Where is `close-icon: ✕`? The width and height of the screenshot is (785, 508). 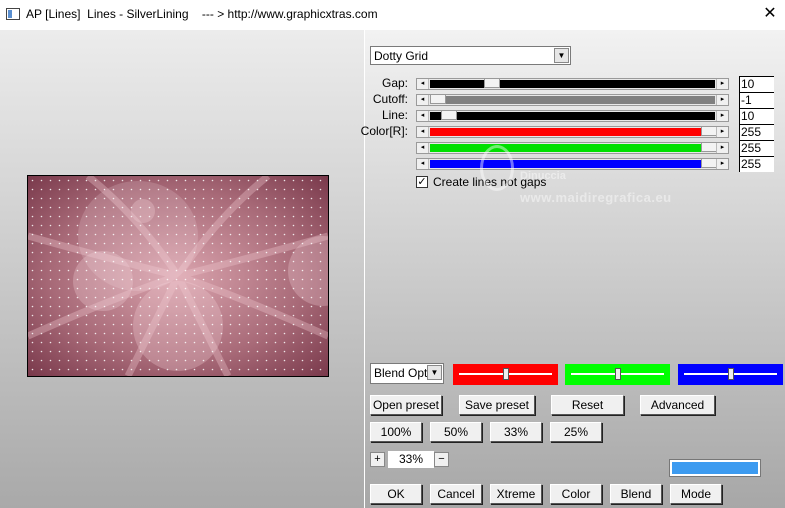 close-icon: ✕ is located at coordinates (770, 15).